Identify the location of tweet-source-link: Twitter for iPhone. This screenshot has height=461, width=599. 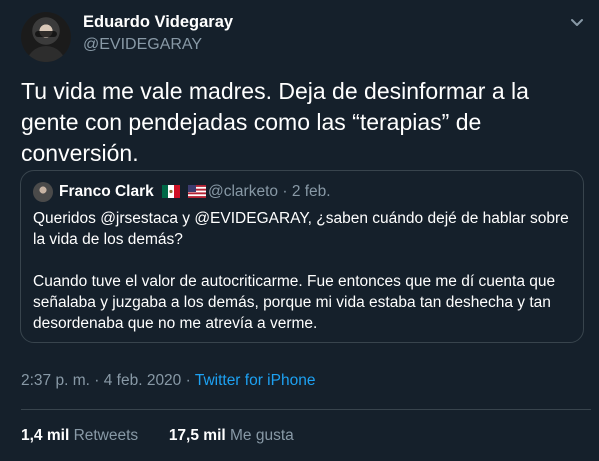
(255, 380).